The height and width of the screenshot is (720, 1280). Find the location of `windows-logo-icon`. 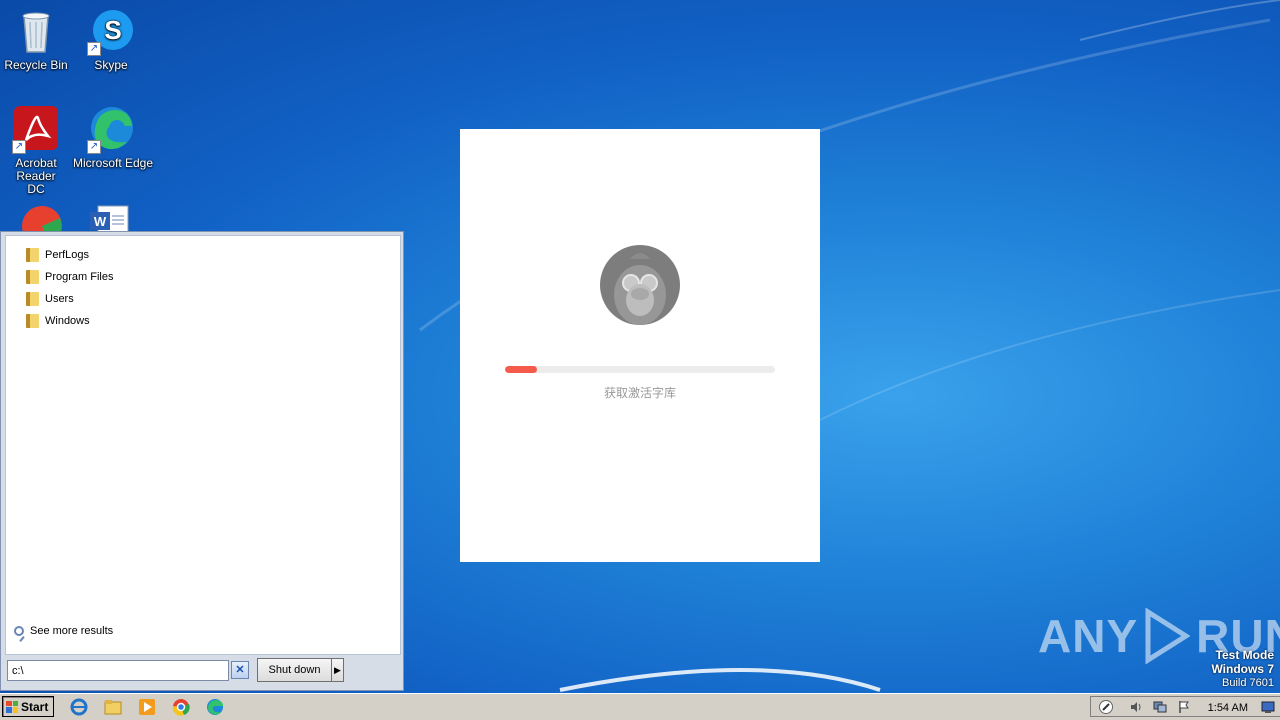

windows-logo-icon is located at coordinates (12, 706).